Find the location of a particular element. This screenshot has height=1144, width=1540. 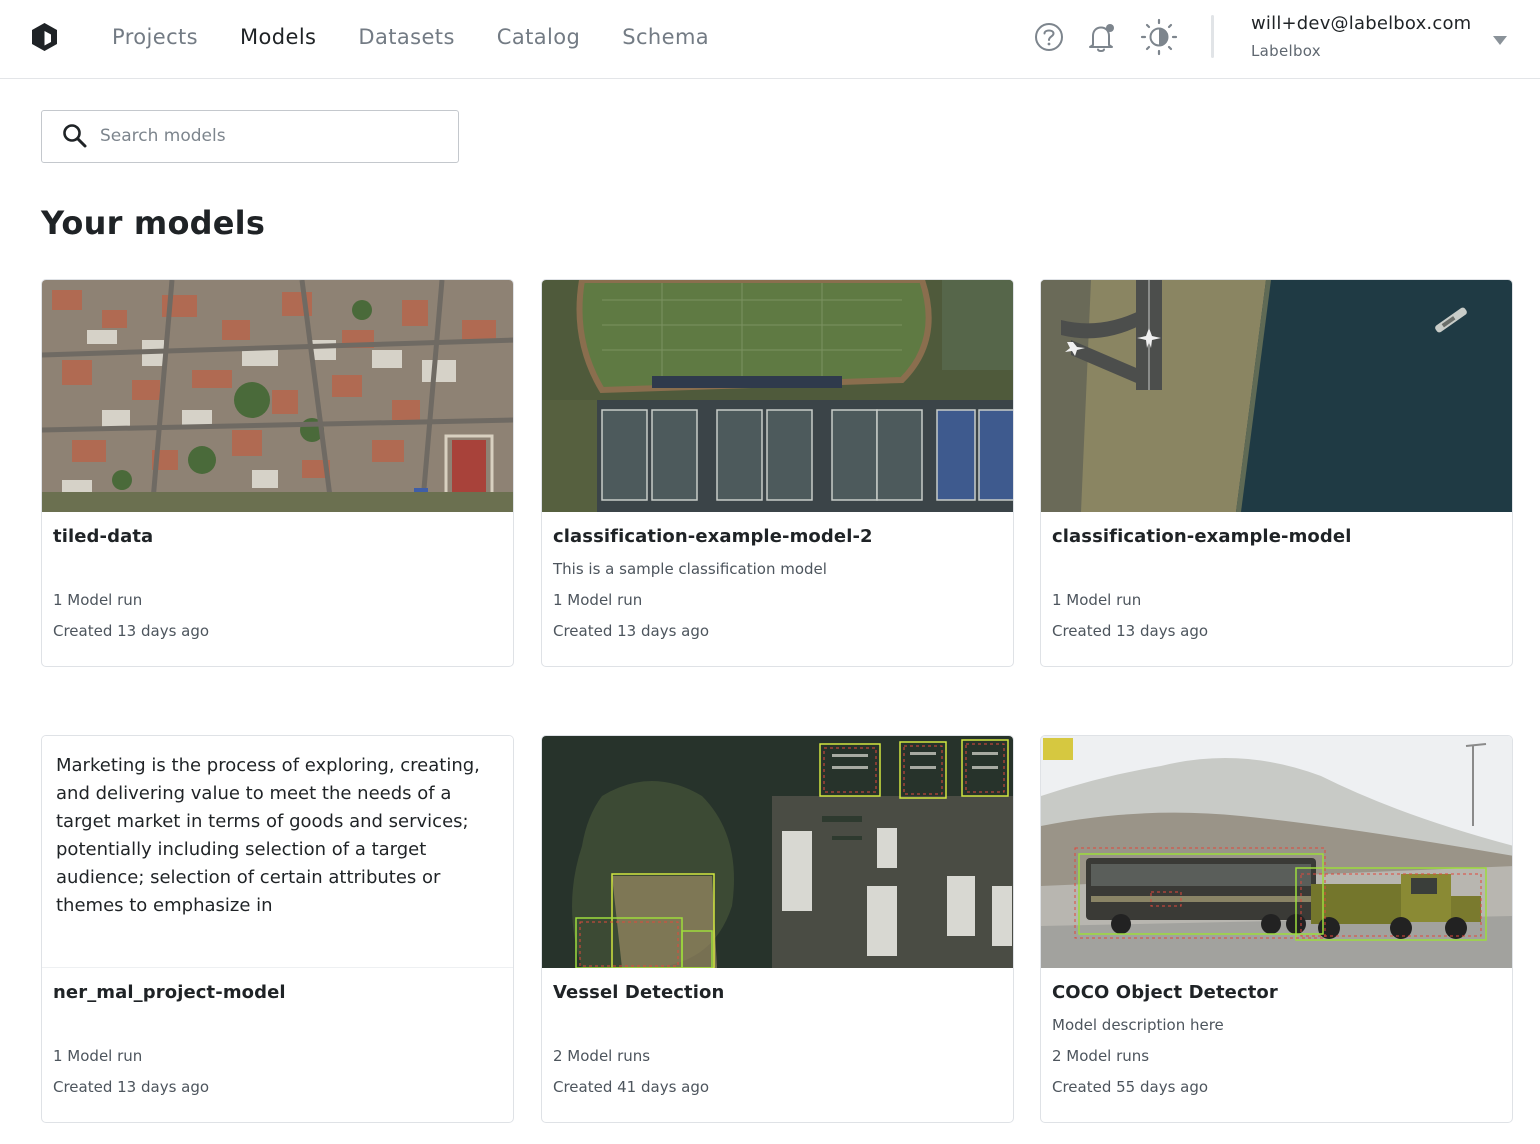

nav-datasets: Datasets is located at coordinates (406, 37).